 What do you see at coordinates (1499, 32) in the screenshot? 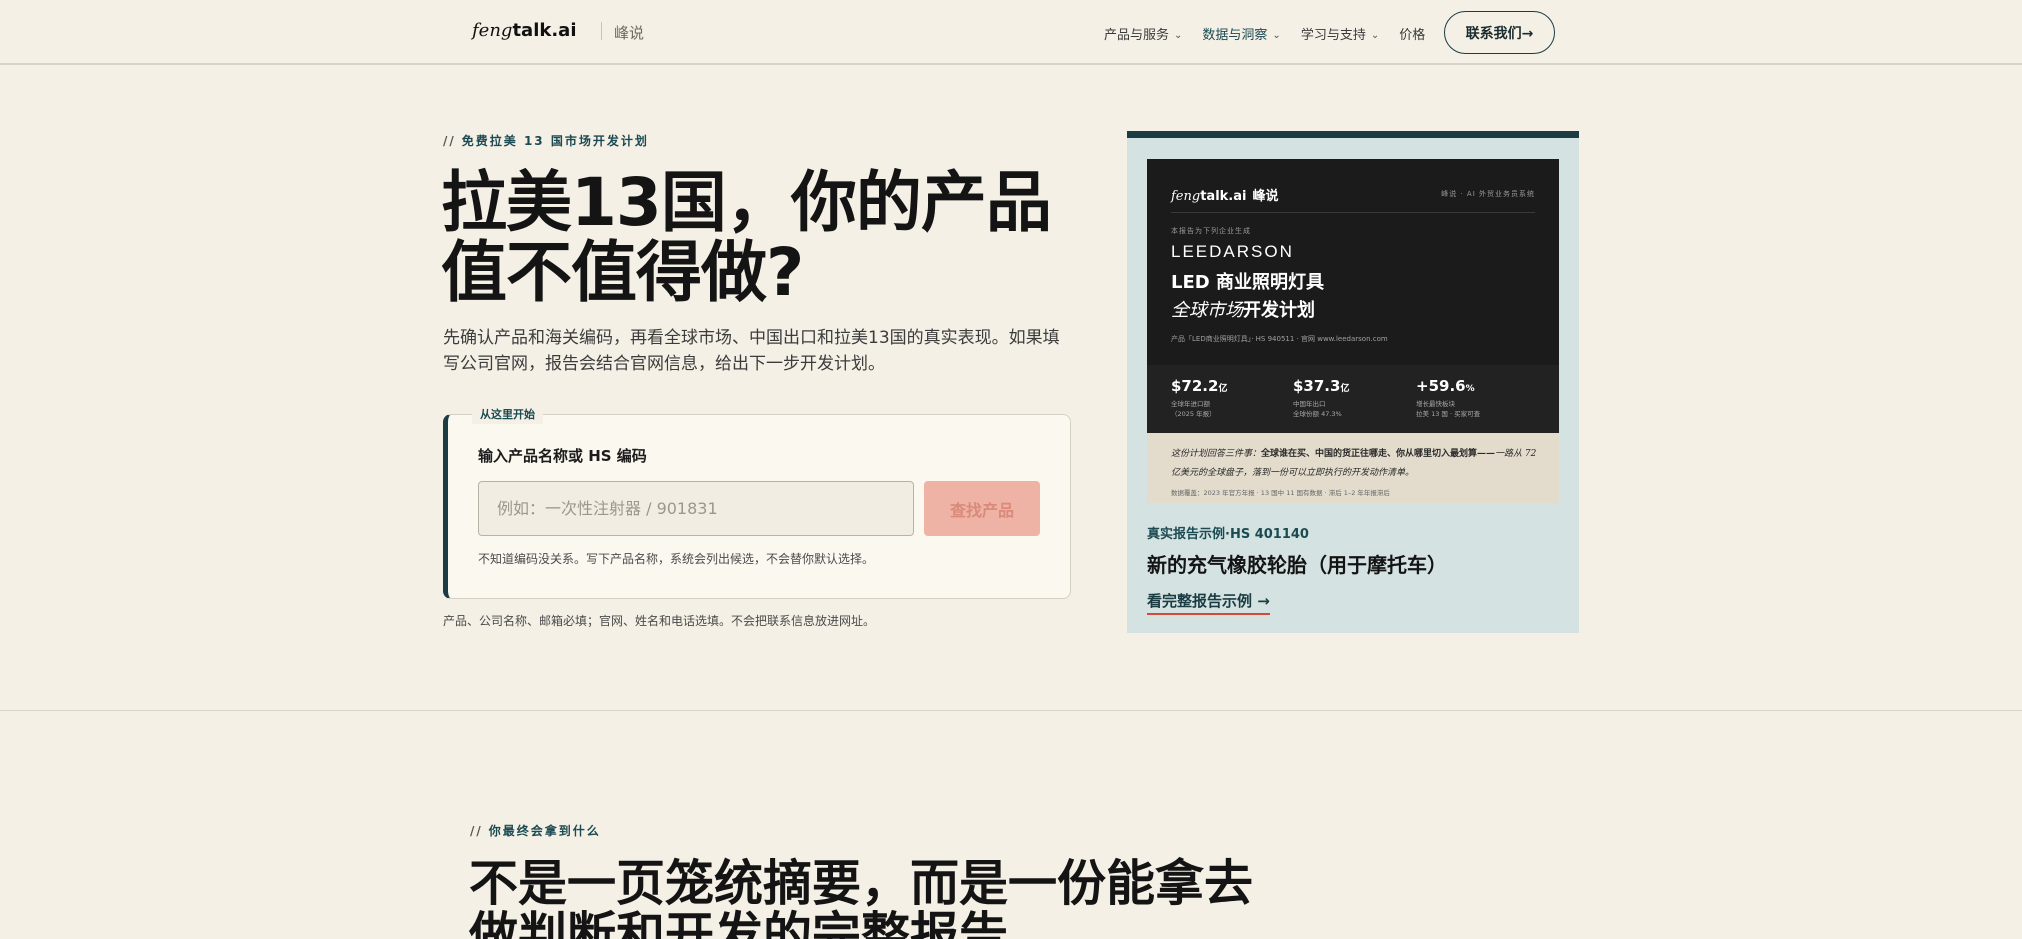
I see `contact-button: 联系我们→` at bounding box center [1499, 32].